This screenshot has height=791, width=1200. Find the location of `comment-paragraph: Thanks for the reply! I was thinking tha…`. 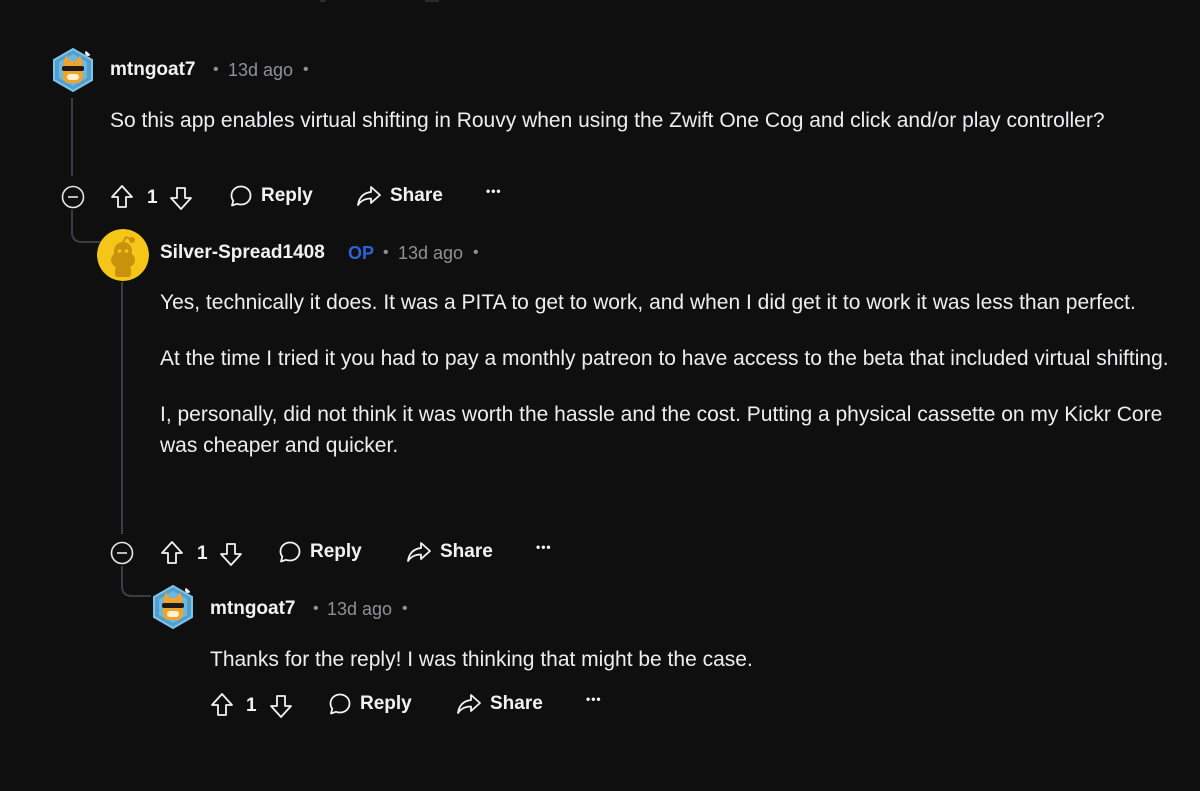

comment-paragraph: Thanks for the reply! I was thinking tha… is located at coordinates (481, 659).